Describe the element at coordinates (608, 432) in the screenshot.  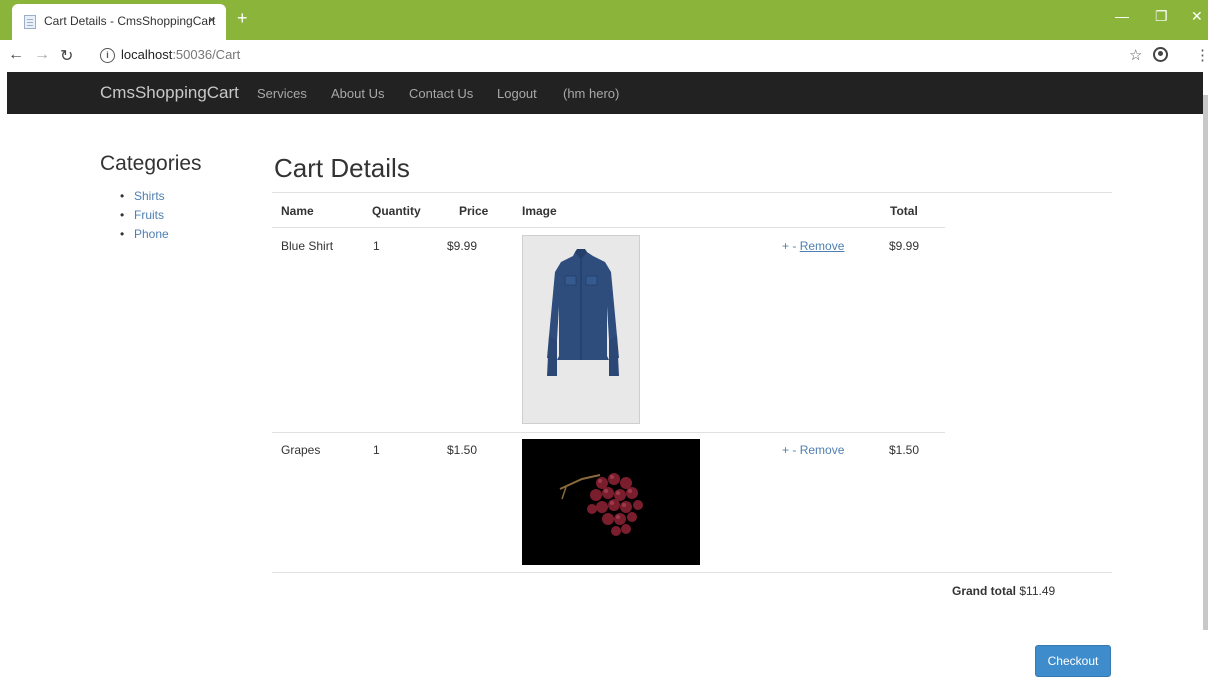
I see `row-divider` at that location.